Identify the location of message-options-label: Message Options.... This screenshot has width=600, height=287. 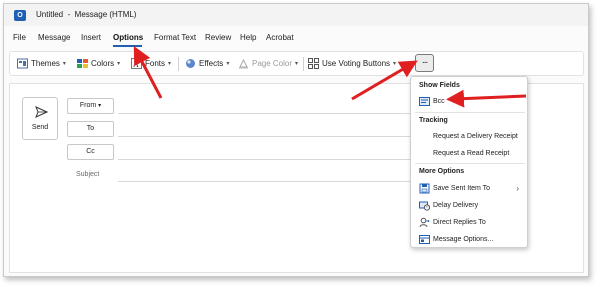
(463, 239).